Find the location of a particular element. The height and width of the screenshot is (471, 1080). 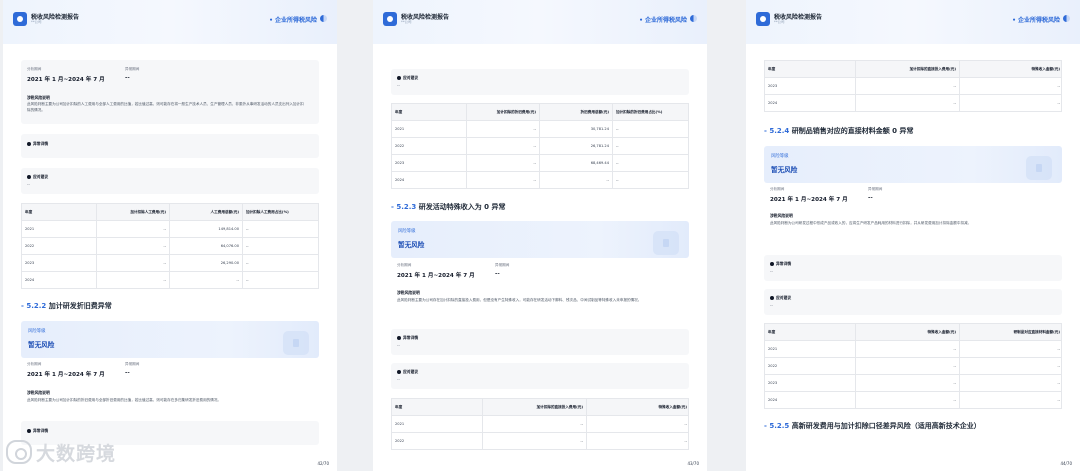

table-row: 2023 -- -- is located at coordinates (913, 85).